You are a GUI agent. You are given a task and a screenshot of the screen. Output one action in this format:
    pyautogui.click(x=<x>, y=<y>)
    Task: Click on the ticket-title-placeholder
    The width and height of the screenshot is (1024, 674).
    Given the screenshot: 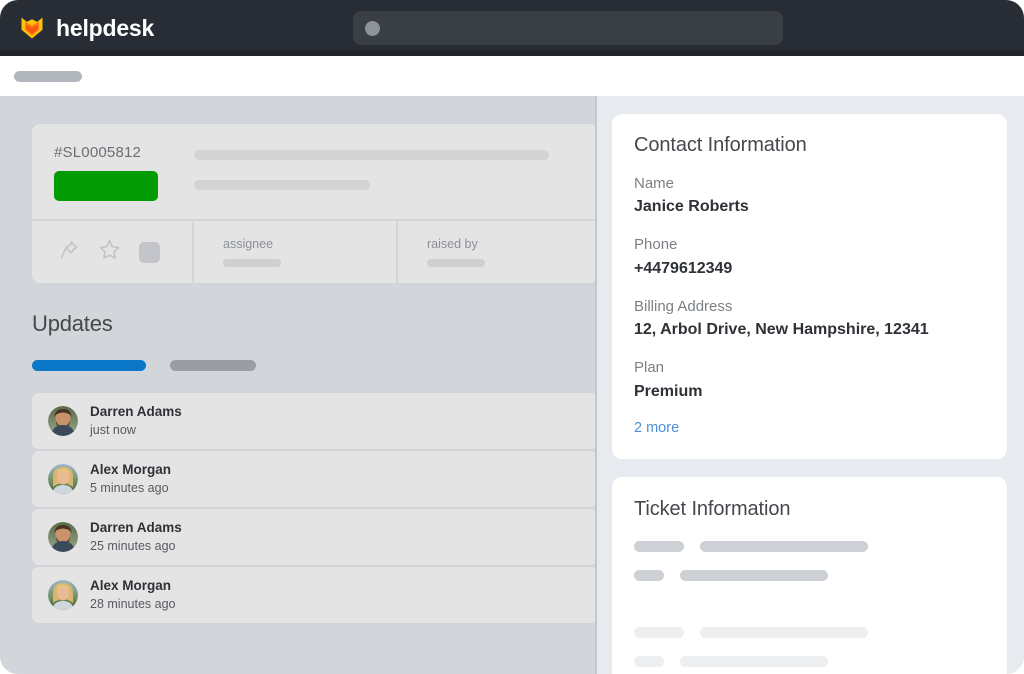 What is the action you would take?
    pyautogui.click(x=371, y=155)
    